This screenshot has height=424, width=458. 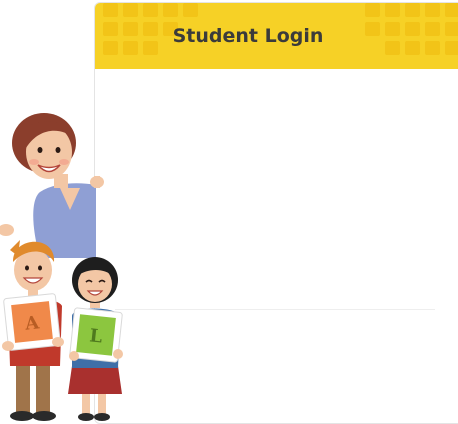 What do you see at coordinates (275, 309) in the screenshot?
I see `card-divider` at bounding box center [275, 309].